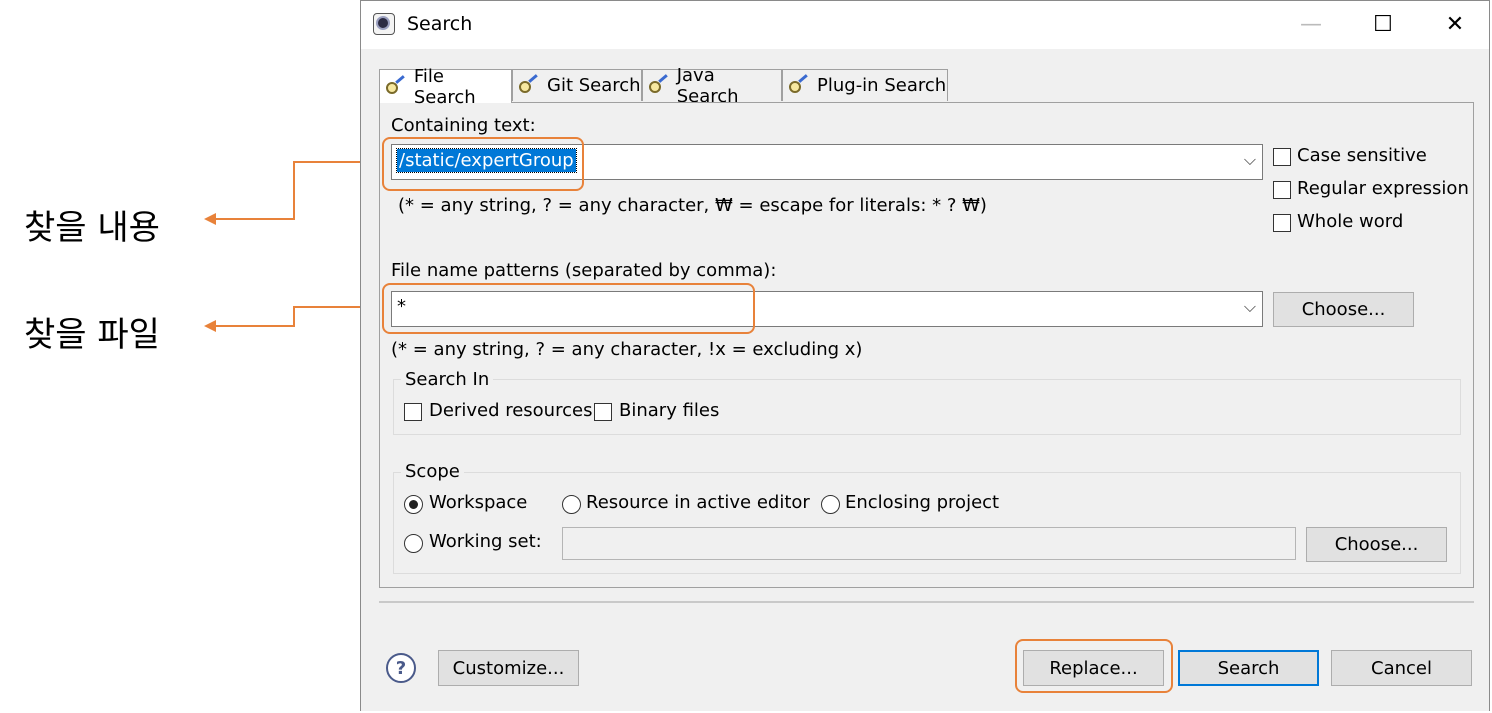 Image resolution: width=1492 pixels, height=713 pixels. What do you see at coordinates (1362, 155) in the screenshot?
I see `case-sensitive-label: Case sensitive` at bounding box center [1362, 155].